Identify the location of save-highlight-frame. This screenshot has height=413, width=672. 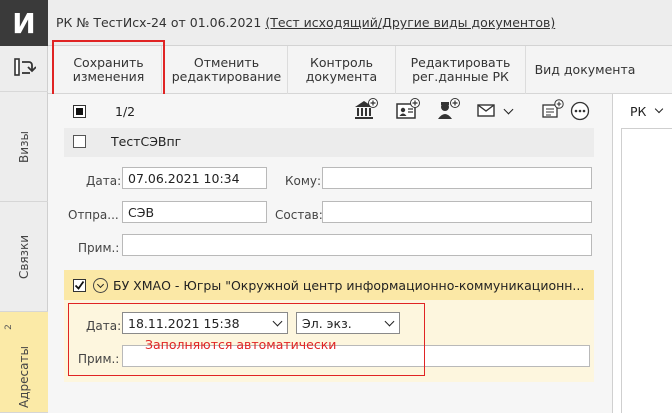
(108, 68).